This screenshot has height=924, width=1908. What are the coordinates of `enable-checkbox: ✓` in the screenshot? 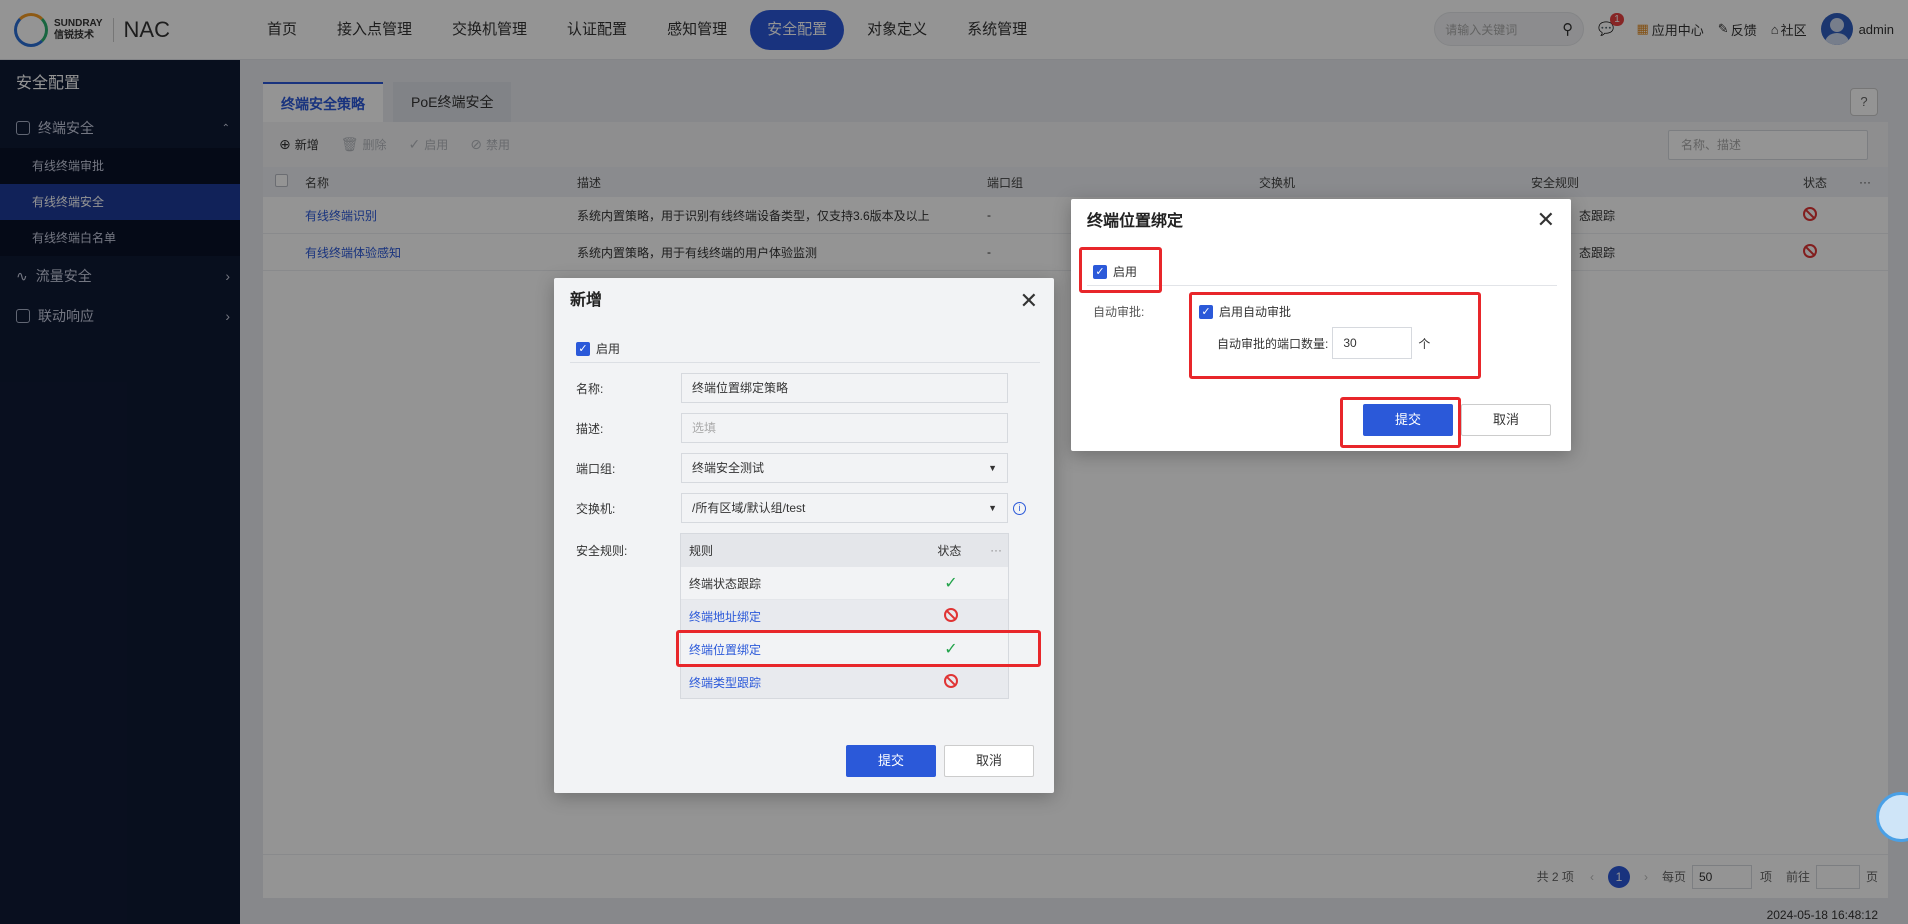 It's located at (583, 348).